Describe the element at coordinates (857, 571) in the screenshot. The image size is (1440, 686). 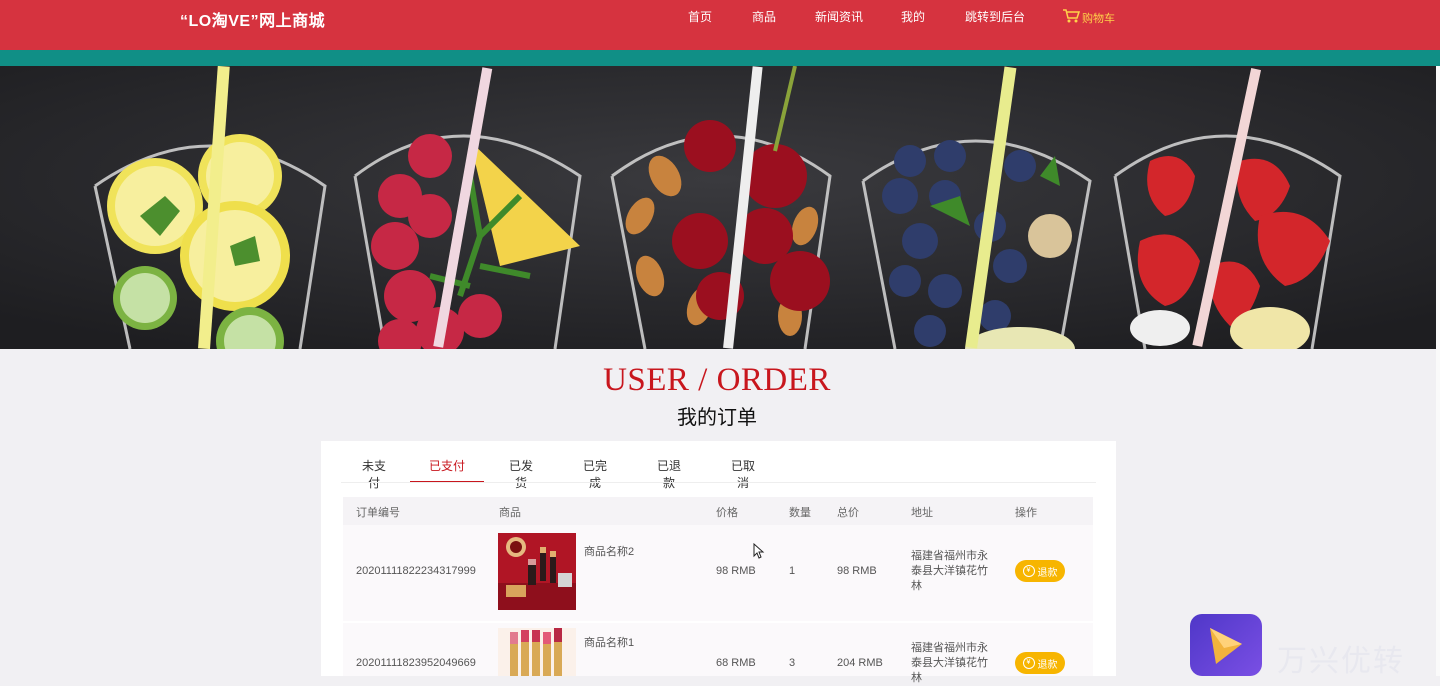
I see `order-total: 98 RMB` at that location.